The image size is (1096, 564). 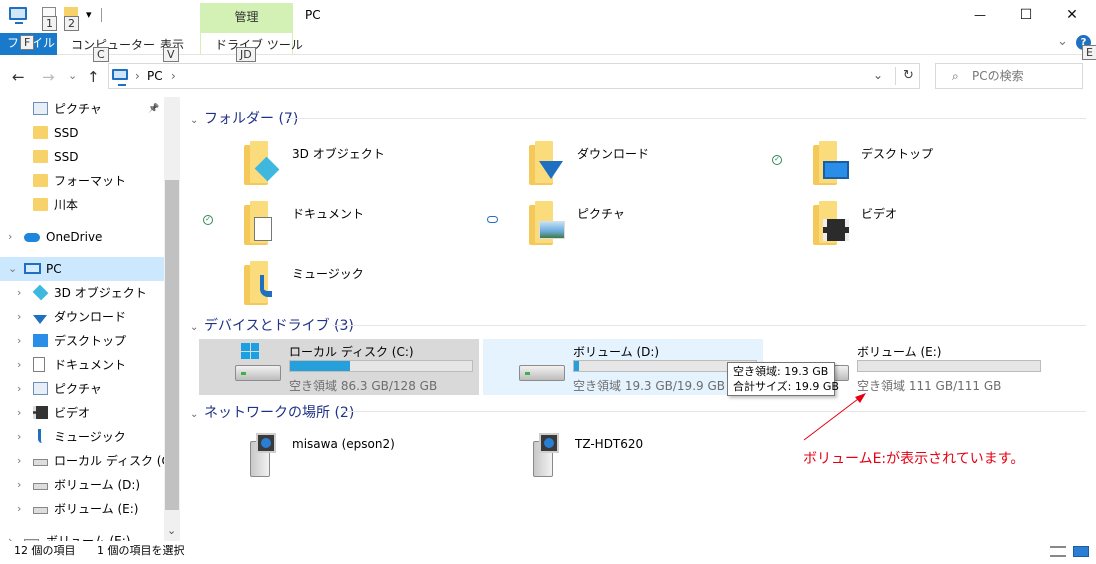 What do you see at coordinates (82, 181) in the screenshot?
I see `nav-item-format: フォーマット` at bounding box center [82, 181].